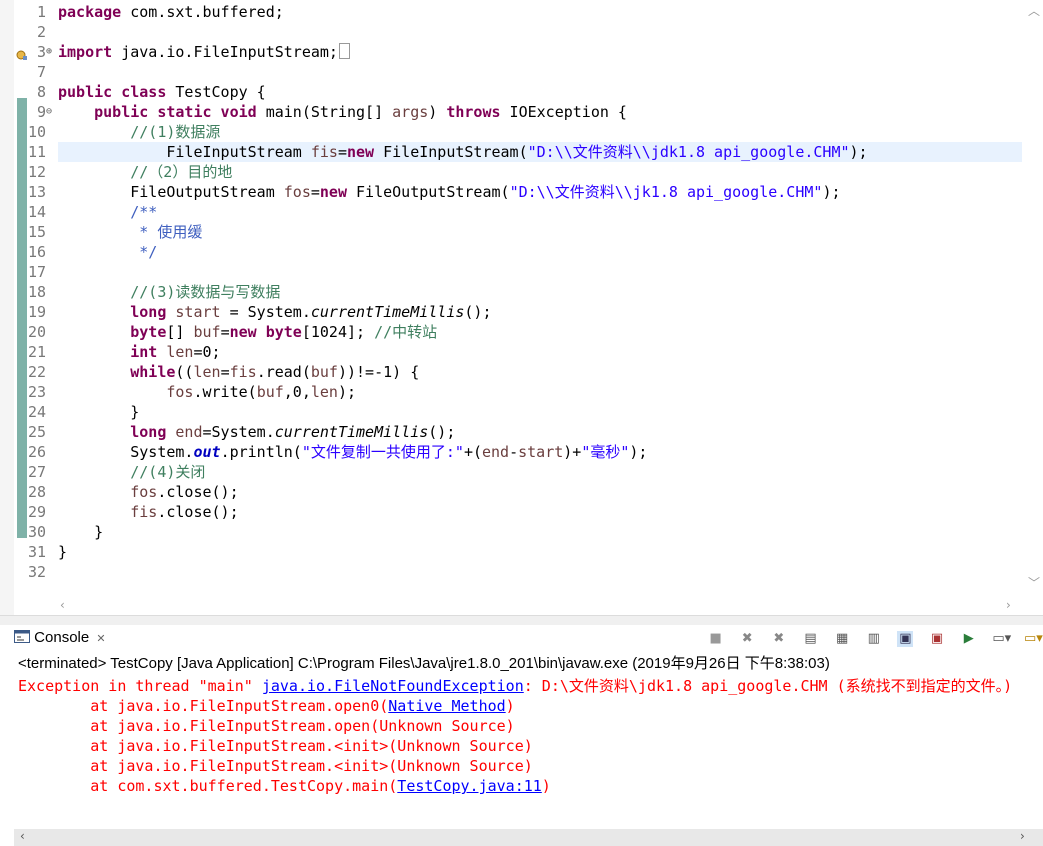 This screenshot has height=846, width=1043. I want to click on expand-fold-icon: ⊕, so click(51, 52).